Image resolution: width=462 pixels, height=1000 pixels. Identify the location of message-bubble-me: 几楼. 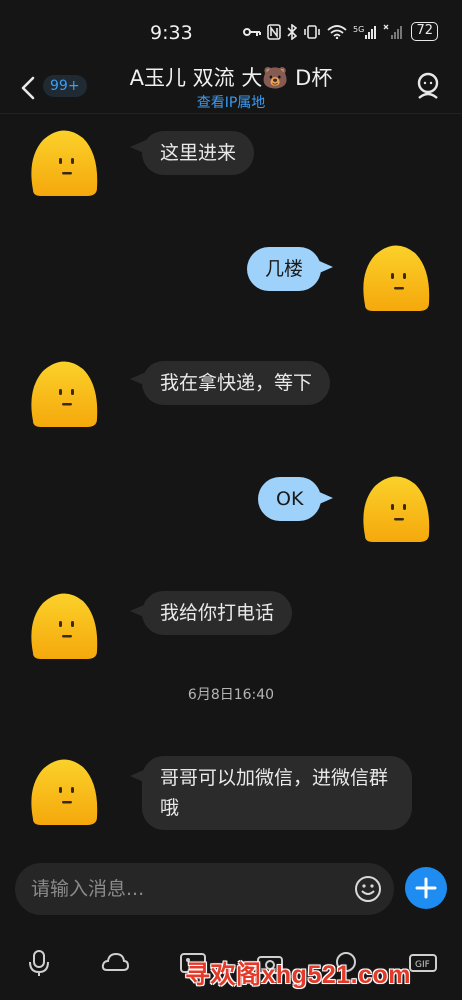
(284, 269).